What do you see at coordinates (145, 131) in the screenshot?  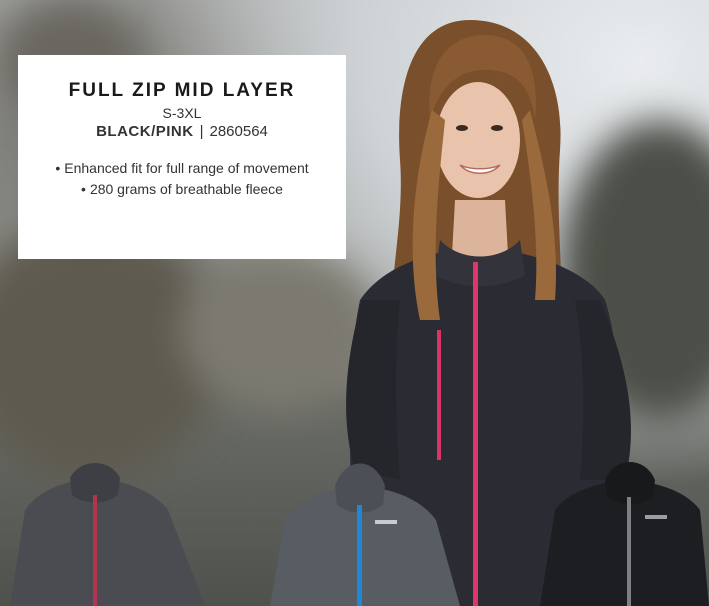 I see `product-color: BLACK/PINK` at bounding box center [145, 131].